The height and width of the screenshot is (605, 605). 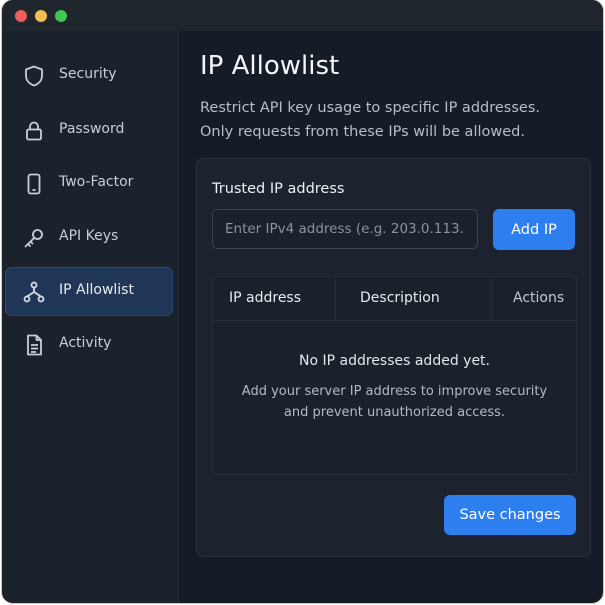 I want to click on sidebar-item-api-keys: API Keys, so click(x=89, y=237).